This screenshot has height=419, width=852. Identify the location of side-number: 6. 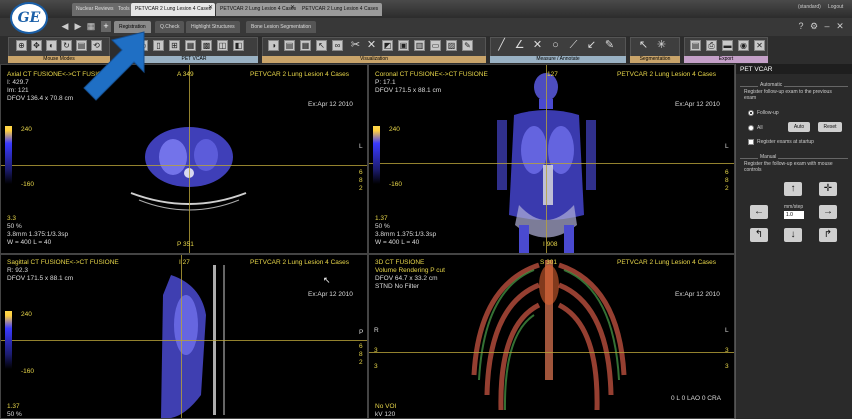
(361, 172).